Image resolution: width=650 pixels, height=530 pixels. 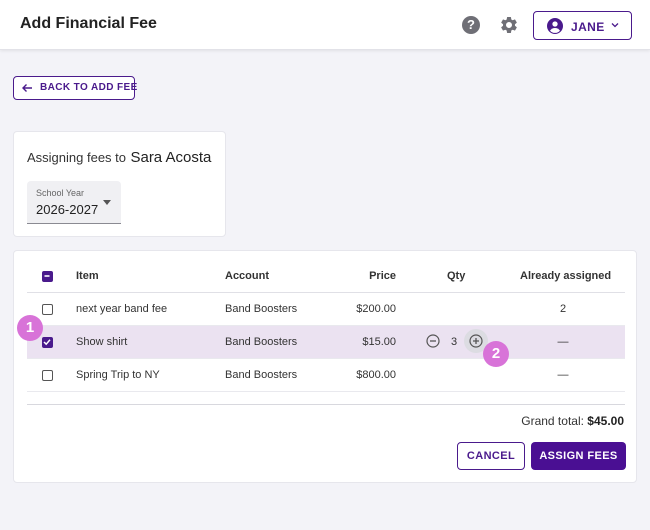 What do you see at coordinates (88, 23) in the screenshot?
I see `page-title: Add Financial Fee` at bounding box center [88, 23].